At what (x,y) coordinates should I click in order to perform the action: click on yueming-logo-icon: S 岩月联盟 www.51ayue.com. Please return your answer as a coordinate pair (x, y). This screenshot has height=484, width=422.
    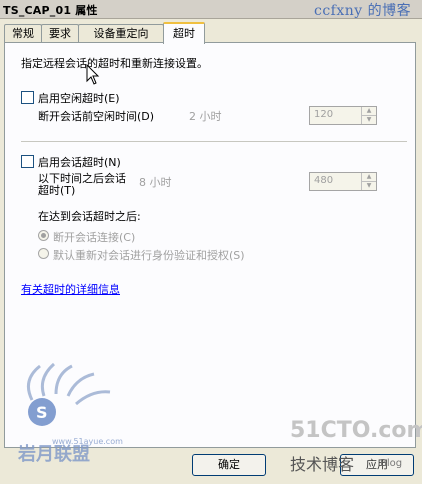
    Looking at the image, I should click on (70, 413).